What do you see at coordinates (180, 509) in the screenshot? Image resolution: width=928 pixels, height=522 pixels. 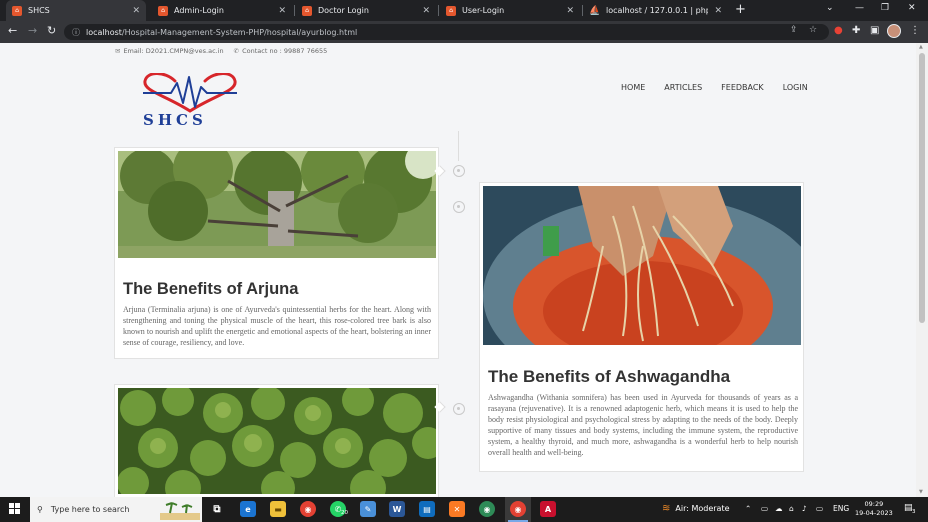 I see `search-highlight-beach-icon` at bounding box center [180, 509].